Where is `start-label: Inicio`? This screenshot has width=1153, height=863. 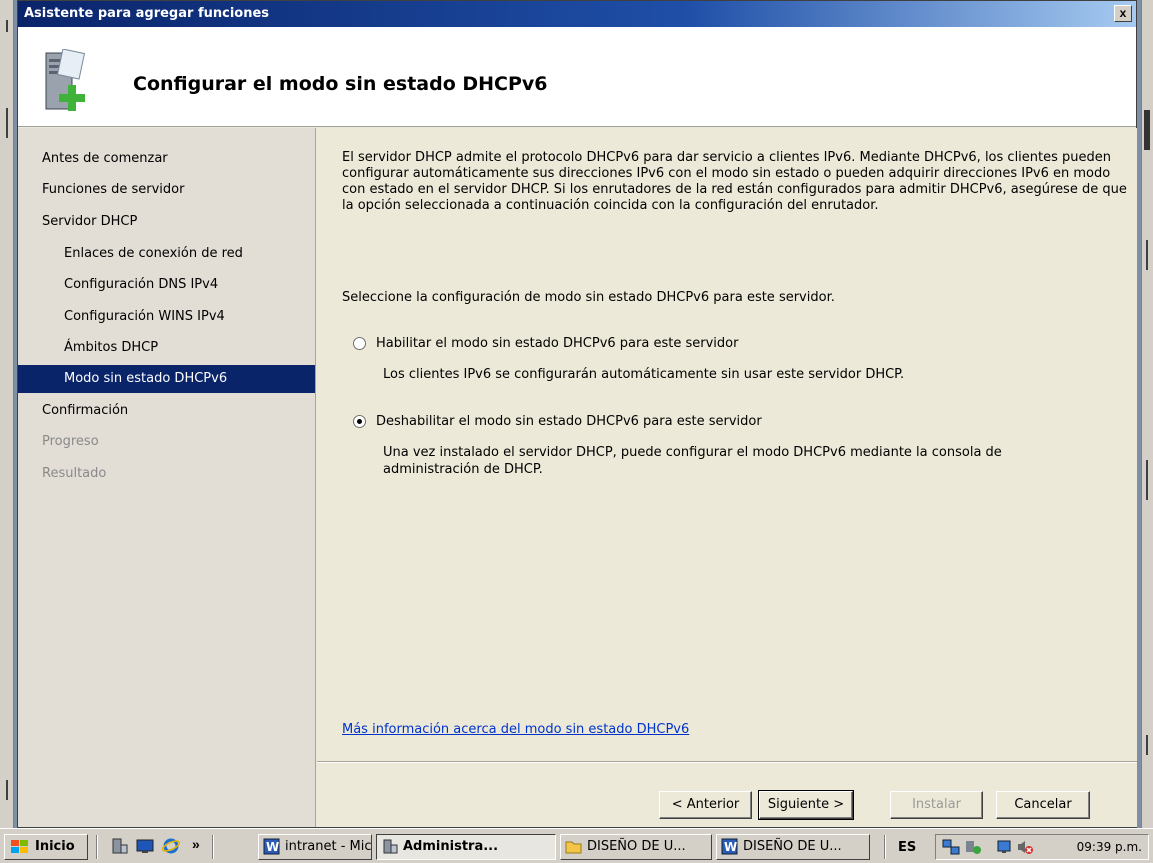 start-label: Inicio is located at coordinates (55, 846).